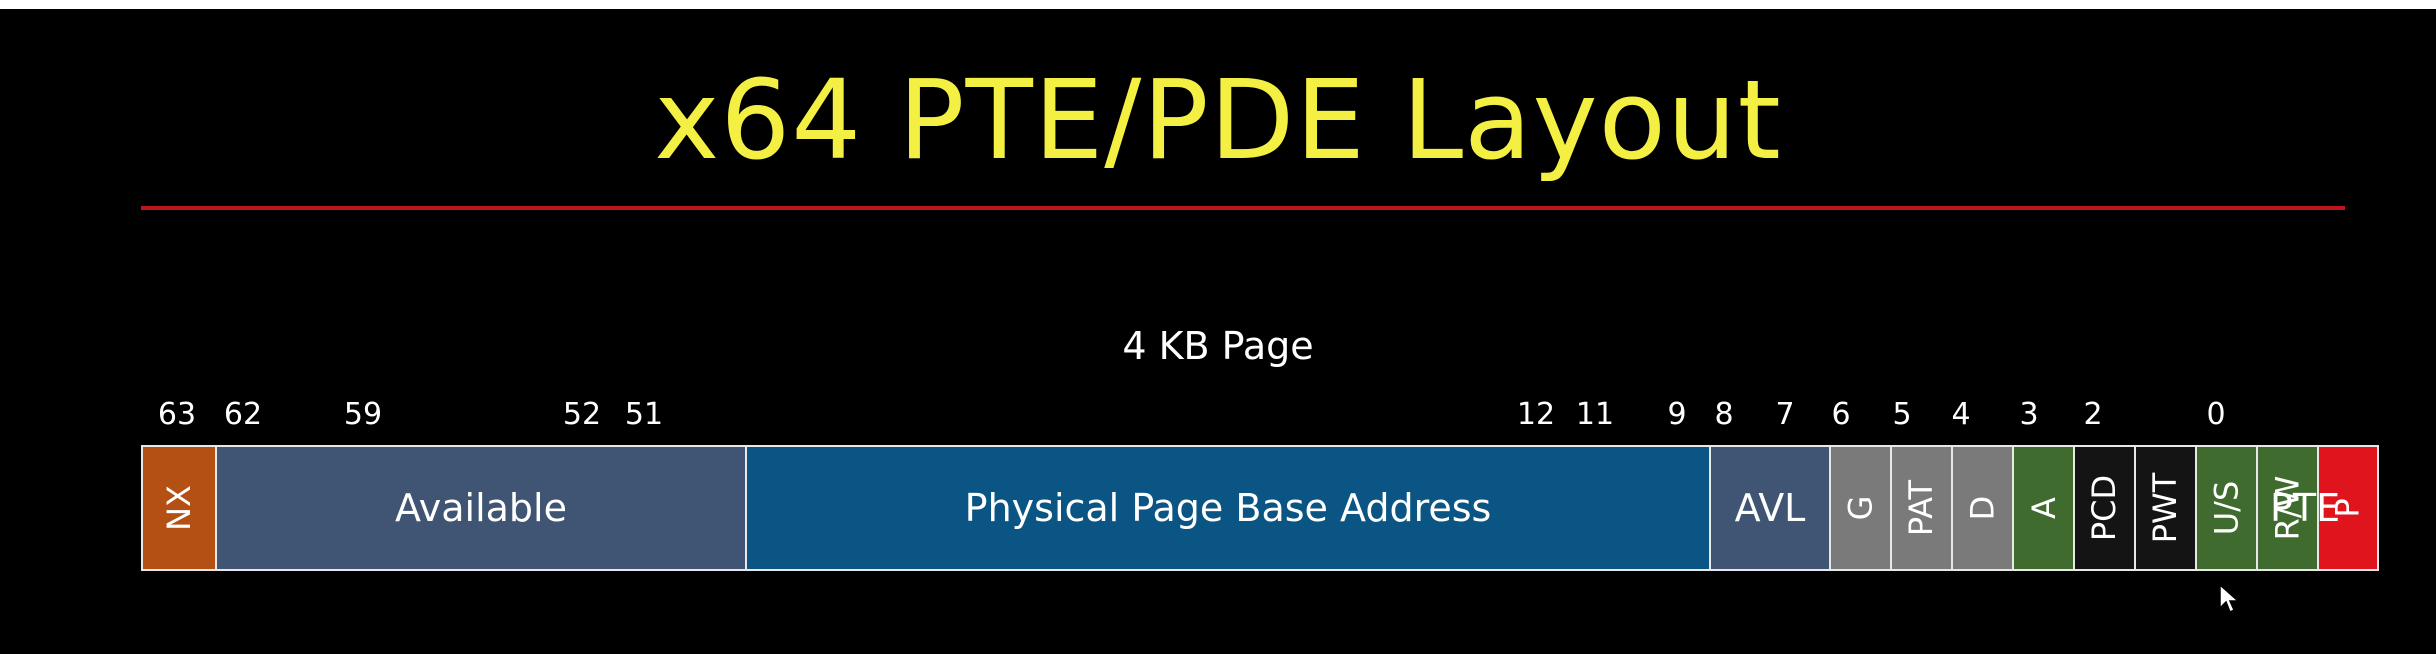 The height and width of the screenshot is (654, 2436). What do you see at coordinates (2229, 599) in the screenshot?
I see `mouse-pointer-icon` at bounding box center [2229, 599].